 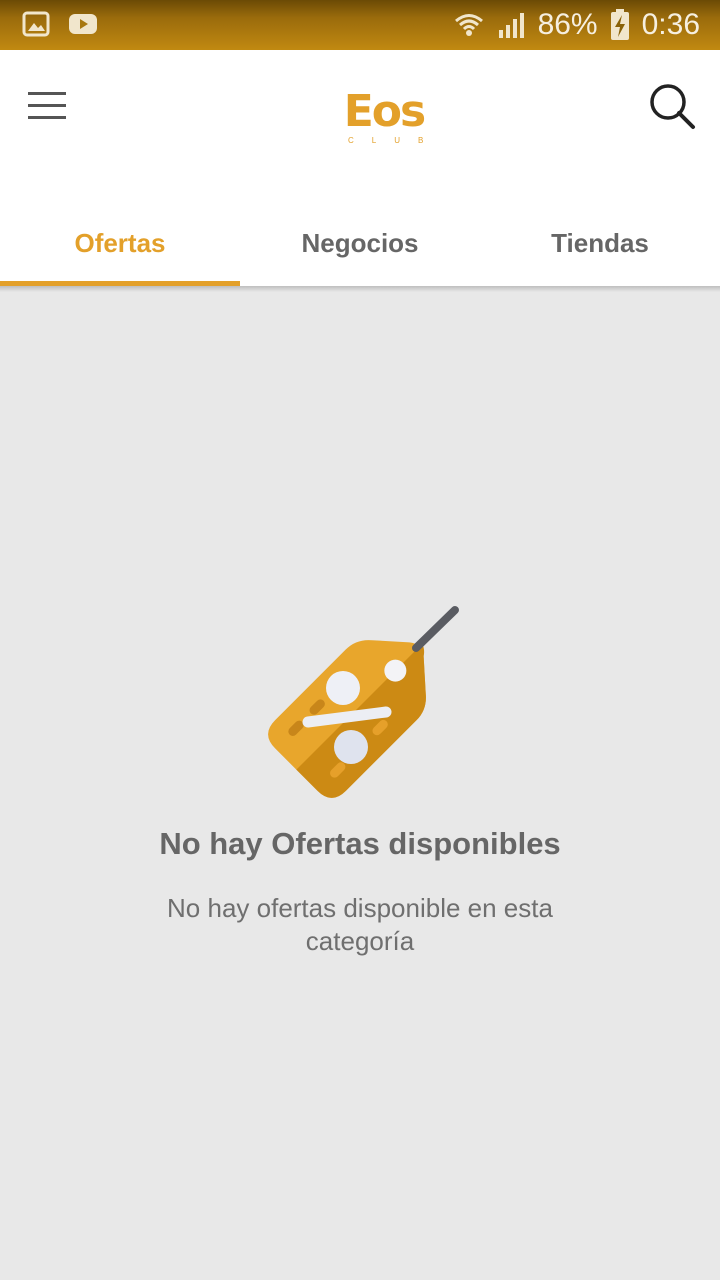 I want to click on tab-ofertas: Ofertas, so click(x=120, y=243).